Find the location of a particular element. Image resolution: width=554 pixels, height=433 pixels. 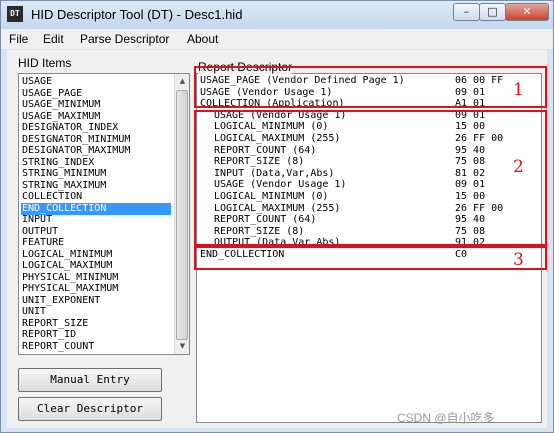

hid-item-collection: COLLECTION is located at coordinates (51, 197).